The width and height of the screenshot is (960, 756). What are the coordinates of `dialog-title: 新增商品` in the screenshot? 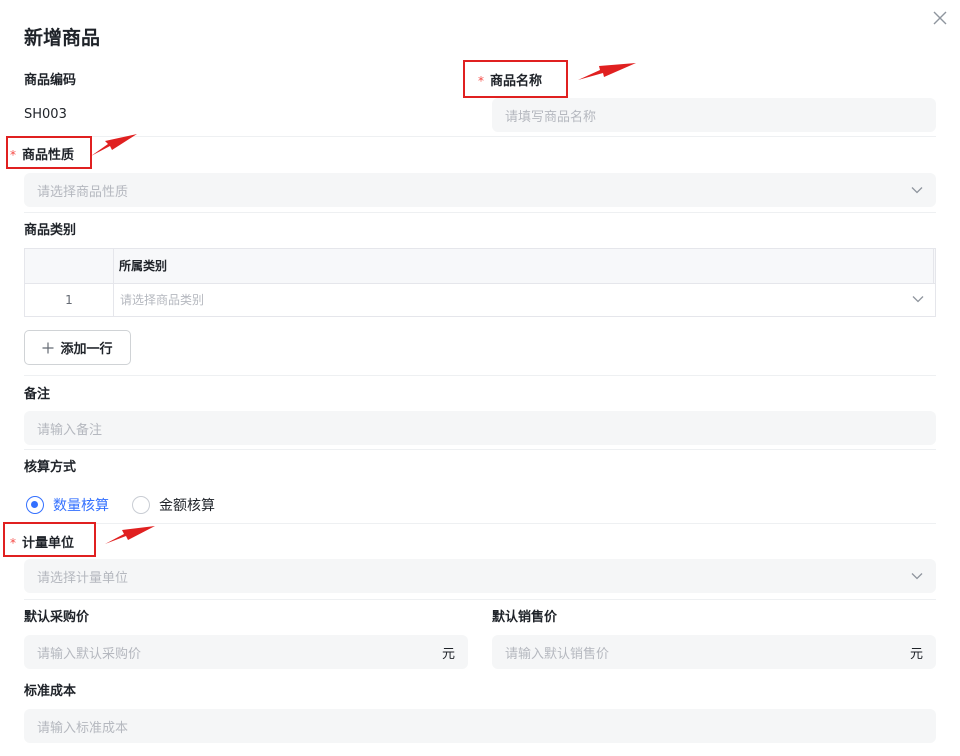 It's located at (62, 38).